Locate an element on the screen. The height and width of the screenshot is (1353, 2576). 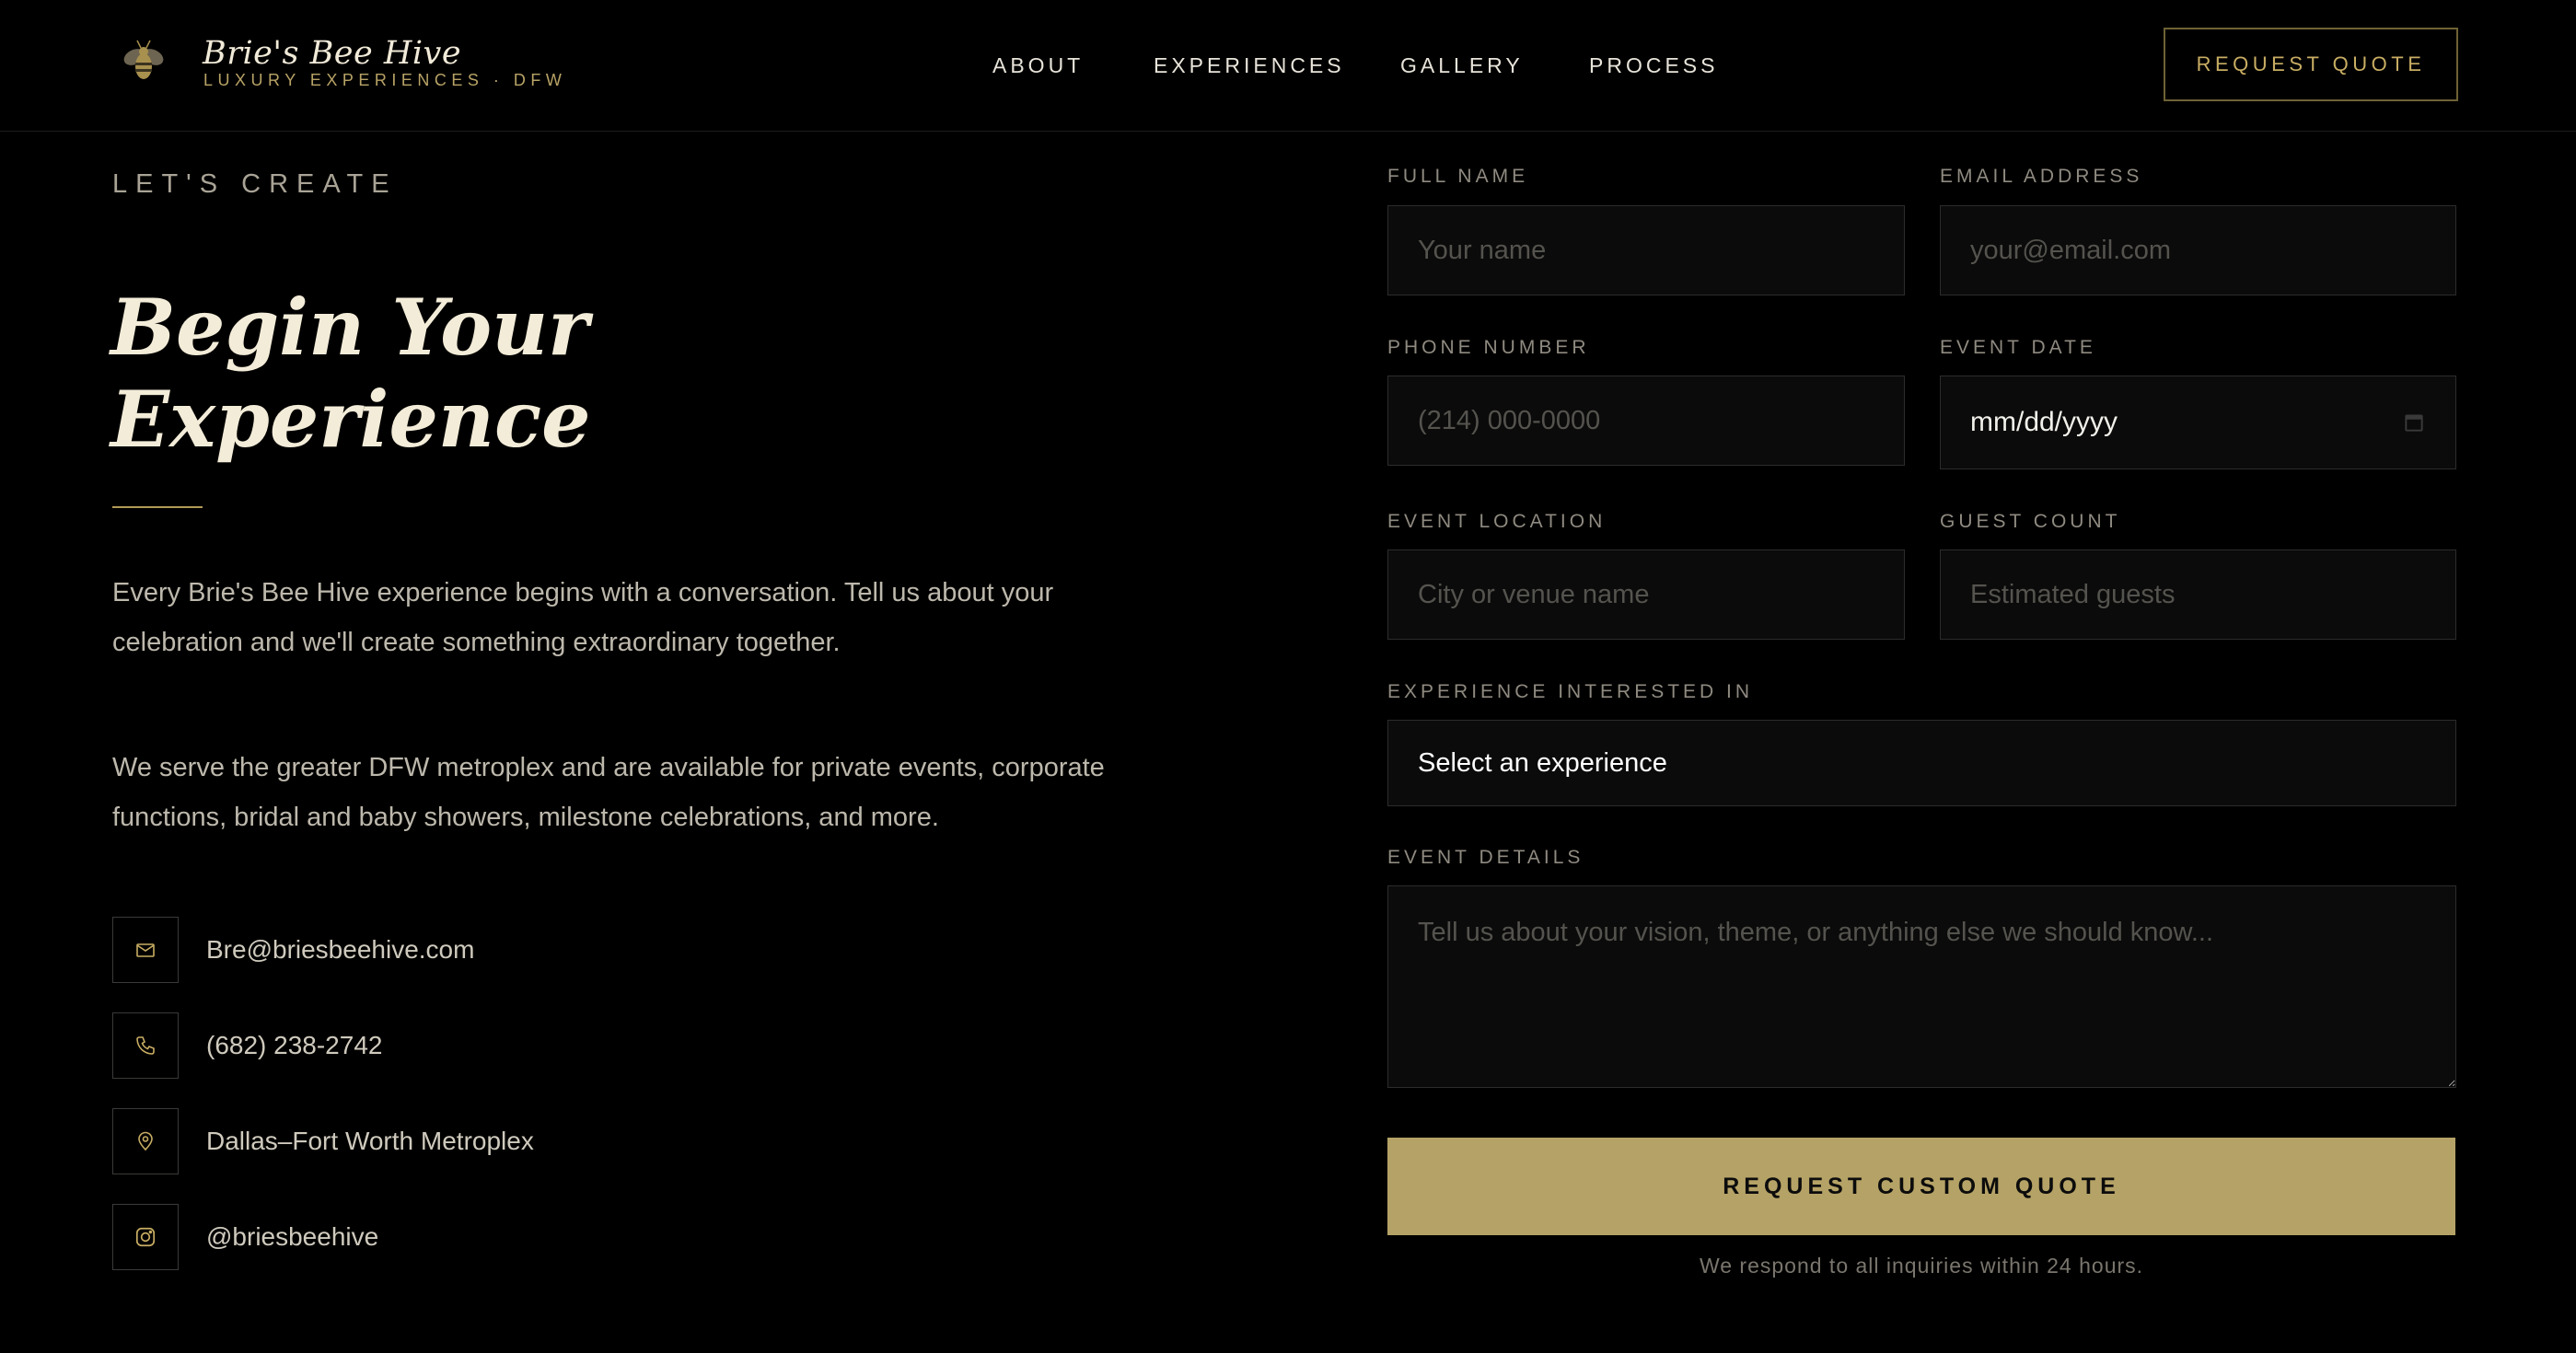
experience-label: EXPERIENCE INTERESTED IN is located at coordinates (1570, 691).